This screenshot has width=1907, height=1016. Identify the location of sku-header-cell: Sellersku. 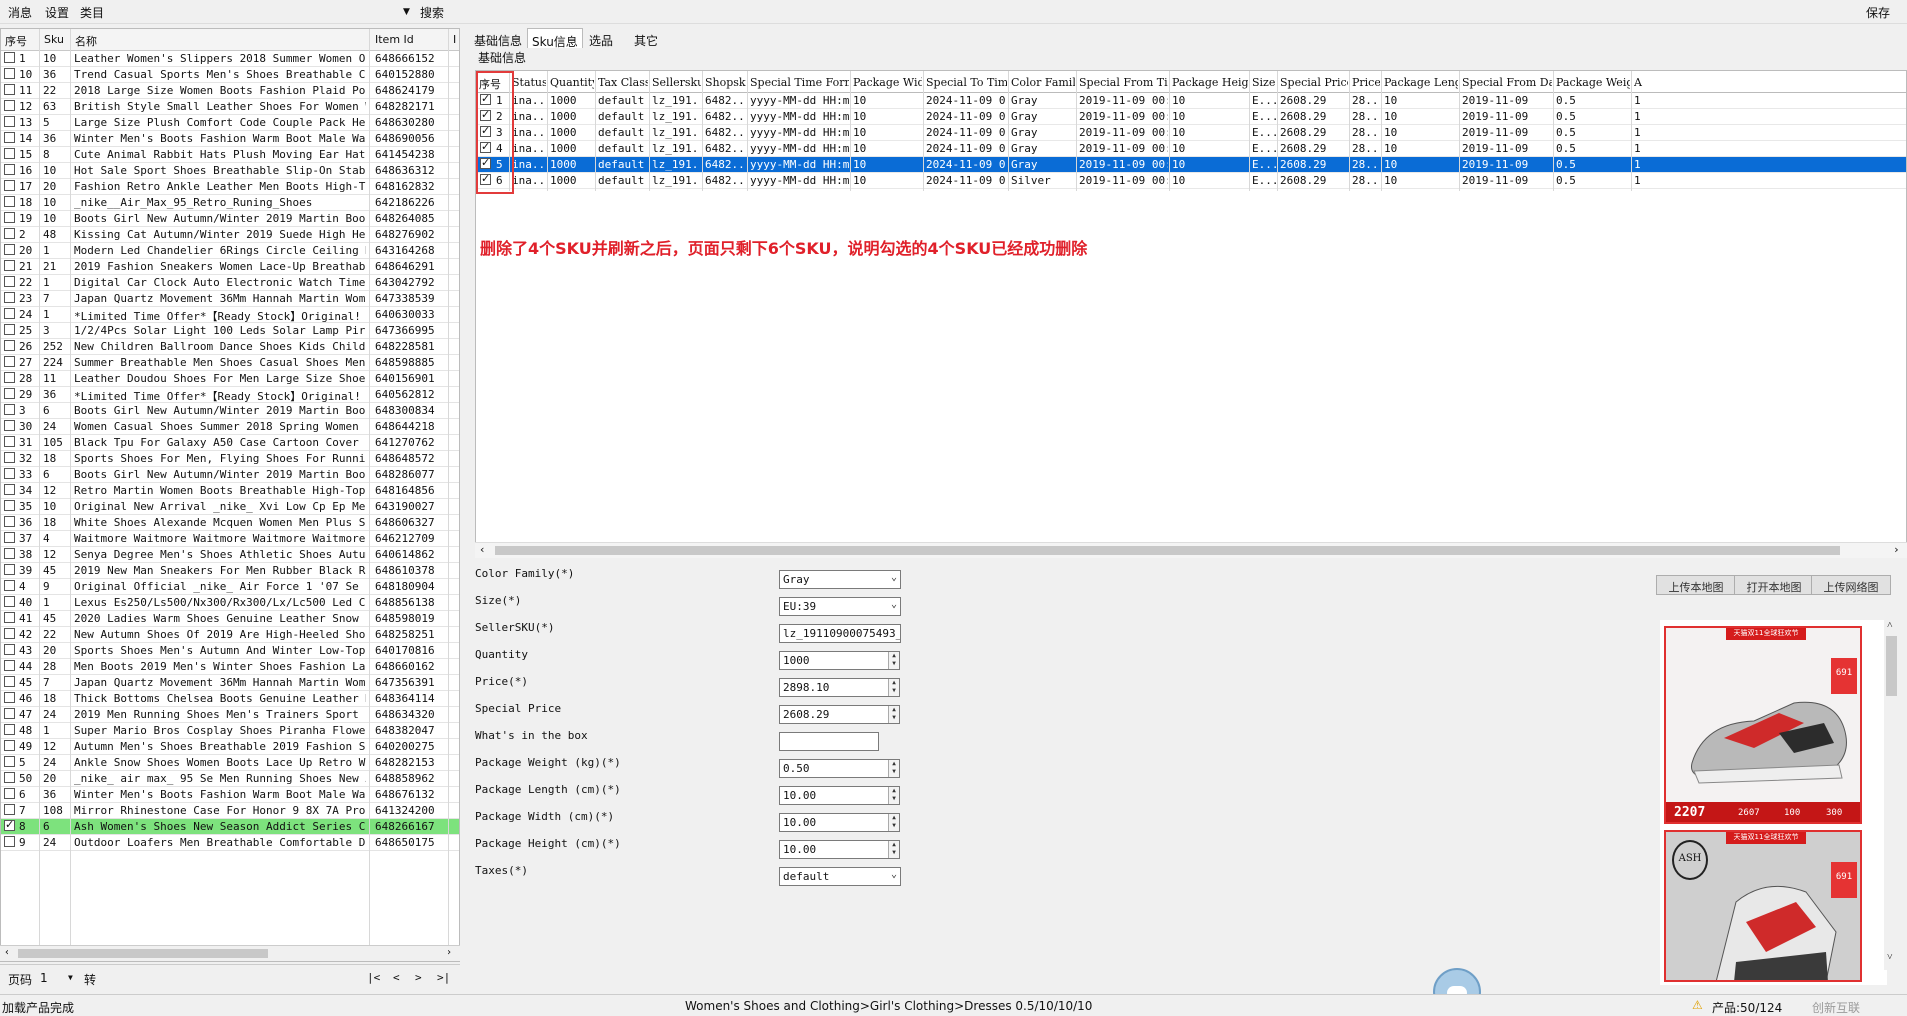
(676, 82).